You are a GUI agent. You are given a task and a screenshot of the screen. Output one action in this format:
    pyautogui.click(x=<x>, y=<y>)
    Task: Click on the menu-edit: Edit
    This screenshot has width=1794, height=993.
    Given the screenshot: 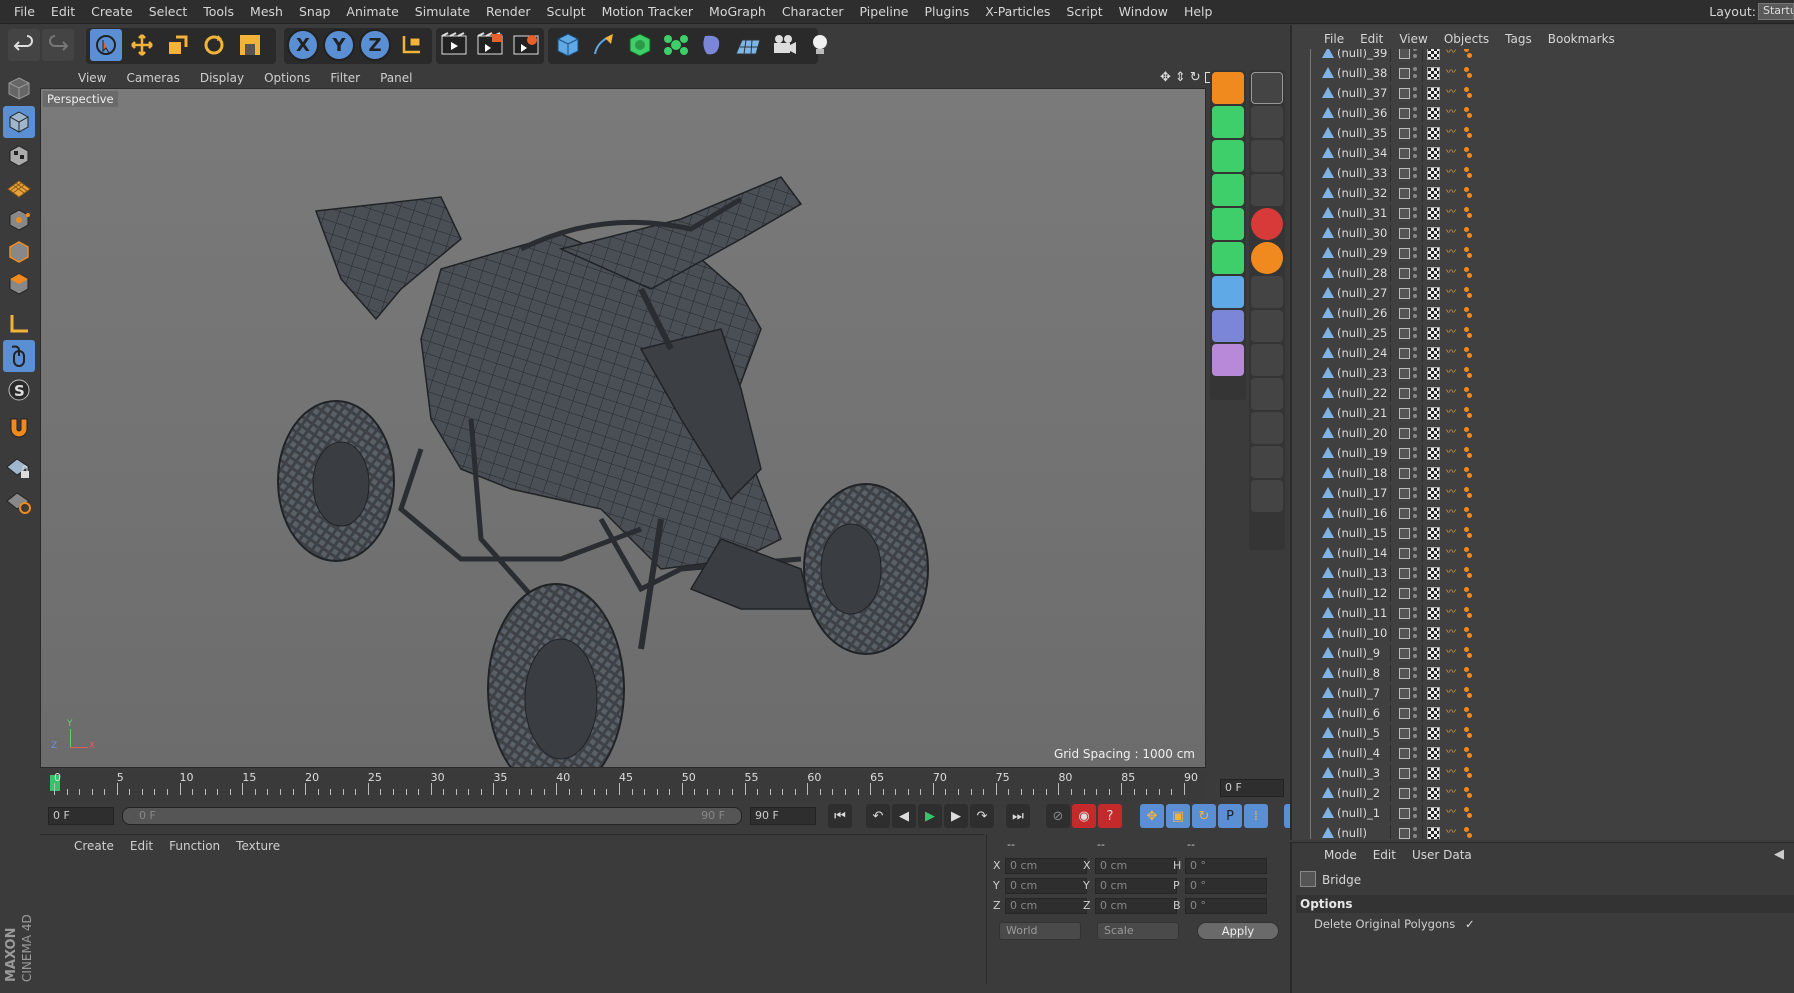 What is the action you would take?
    pyautogui.click(x=63, y=11)
    